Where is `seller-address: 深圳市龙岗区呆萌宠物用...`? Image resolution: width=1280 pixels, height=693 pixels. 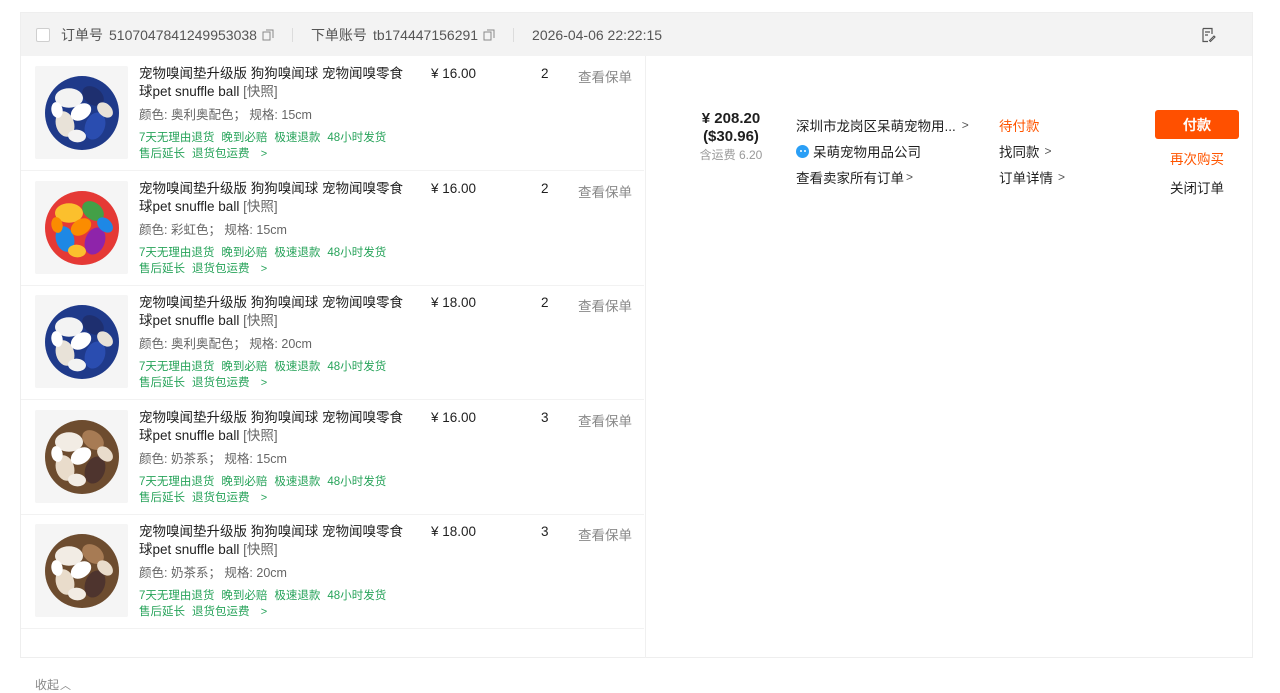 seller-address: 深圳市龙岗区呆萌宠物用... is located at coordinates (876, 126).